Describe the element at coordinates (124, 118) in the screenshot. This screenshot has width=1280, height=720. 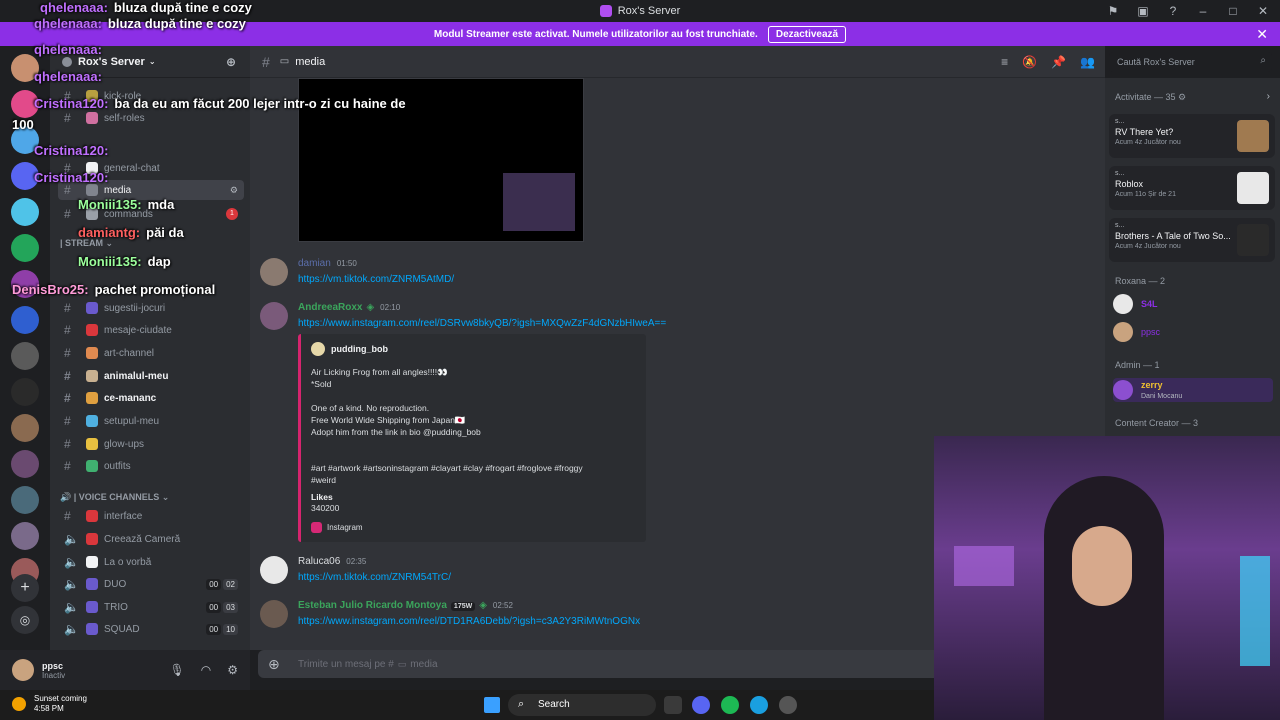
I see `channel-label: self-roles` at that location.